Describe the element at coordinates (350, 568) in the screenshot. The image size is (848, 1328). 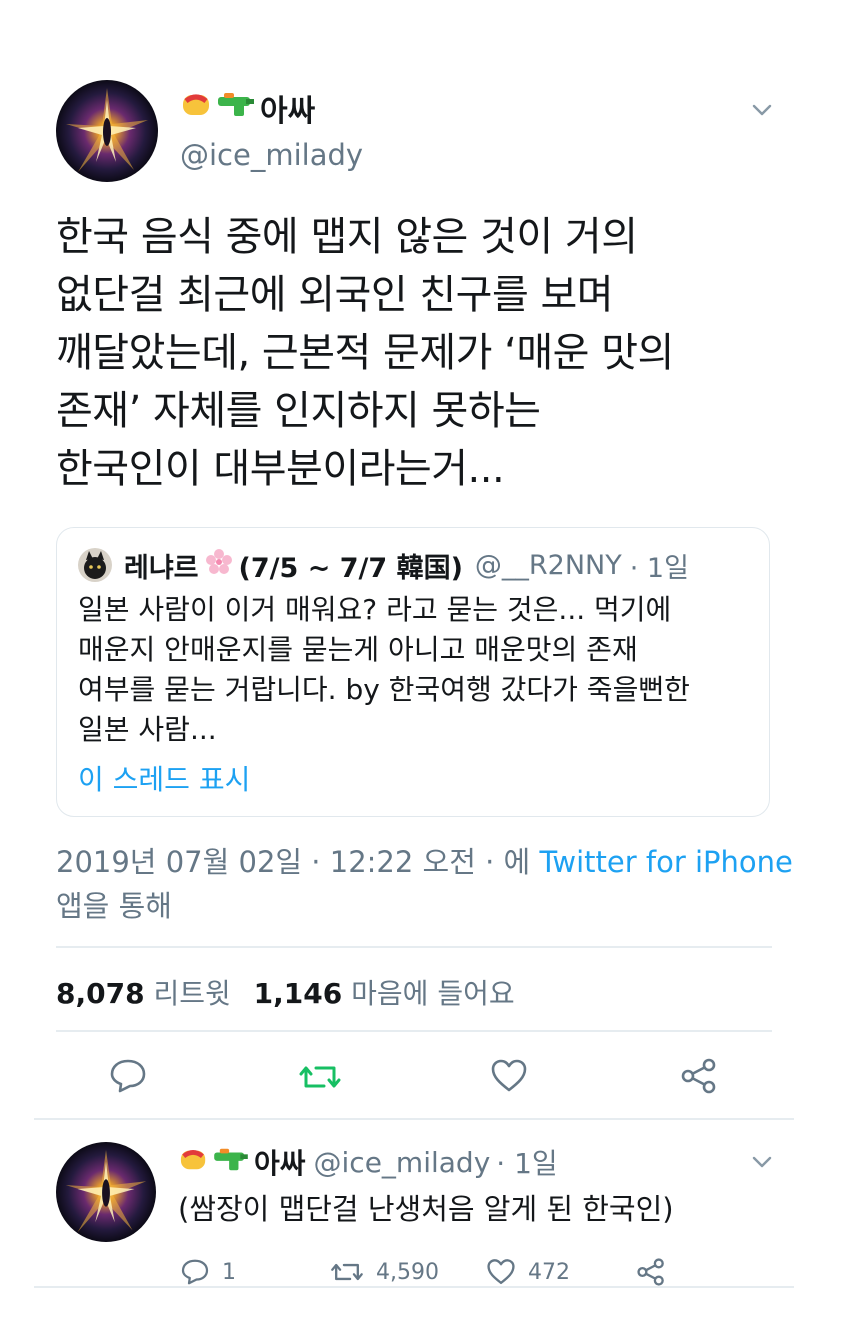
I see `quoted-name-suffix: (7/5 ~ 7/7 韓国)` at that location.